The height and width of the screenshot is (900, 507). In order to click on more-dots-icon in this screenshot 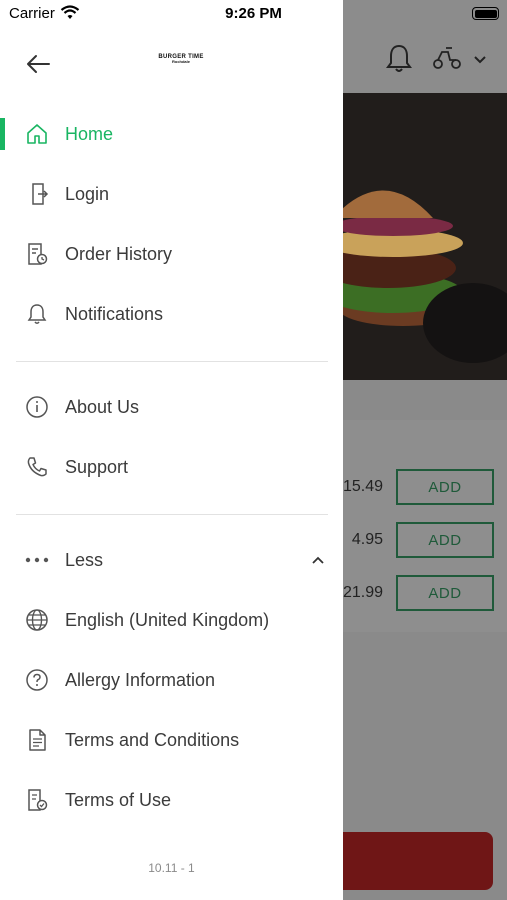, I will do `click(37, 560)`.